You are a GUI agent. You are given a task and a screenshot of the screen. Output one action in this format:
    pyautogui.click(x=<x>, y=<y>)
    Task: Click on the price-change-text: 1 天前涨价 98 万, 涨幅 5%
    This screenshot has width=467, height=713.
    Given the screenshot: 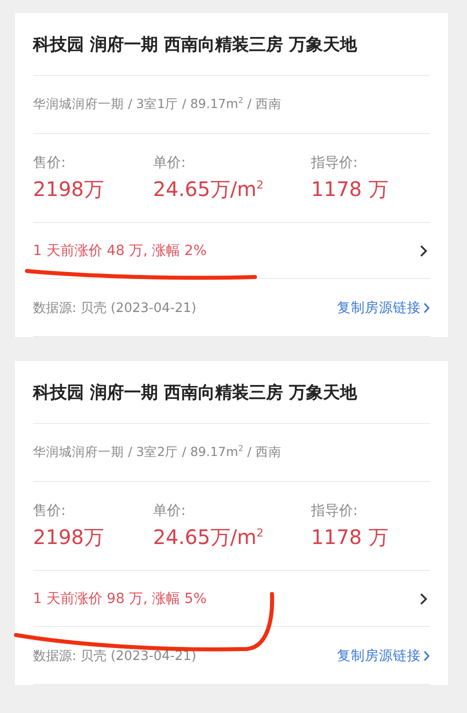 What is the action you would take?
    pyautogui.click(x=120, y=599)
    